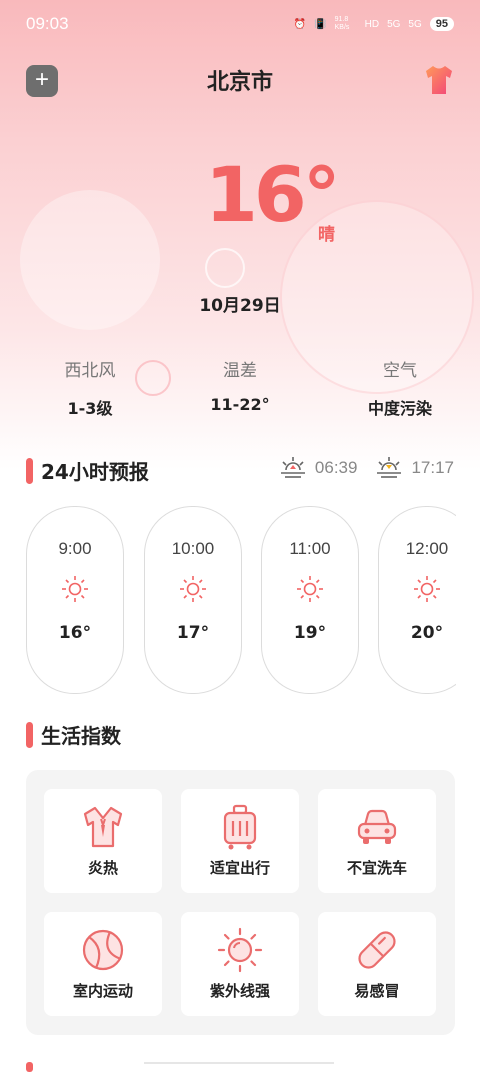 The height and width of the screenshot is (1072, 480). What do you see at coordinates (239, 82) in the screenshot?
I see `city-title: 北京市` at bounding box center [239, 82].